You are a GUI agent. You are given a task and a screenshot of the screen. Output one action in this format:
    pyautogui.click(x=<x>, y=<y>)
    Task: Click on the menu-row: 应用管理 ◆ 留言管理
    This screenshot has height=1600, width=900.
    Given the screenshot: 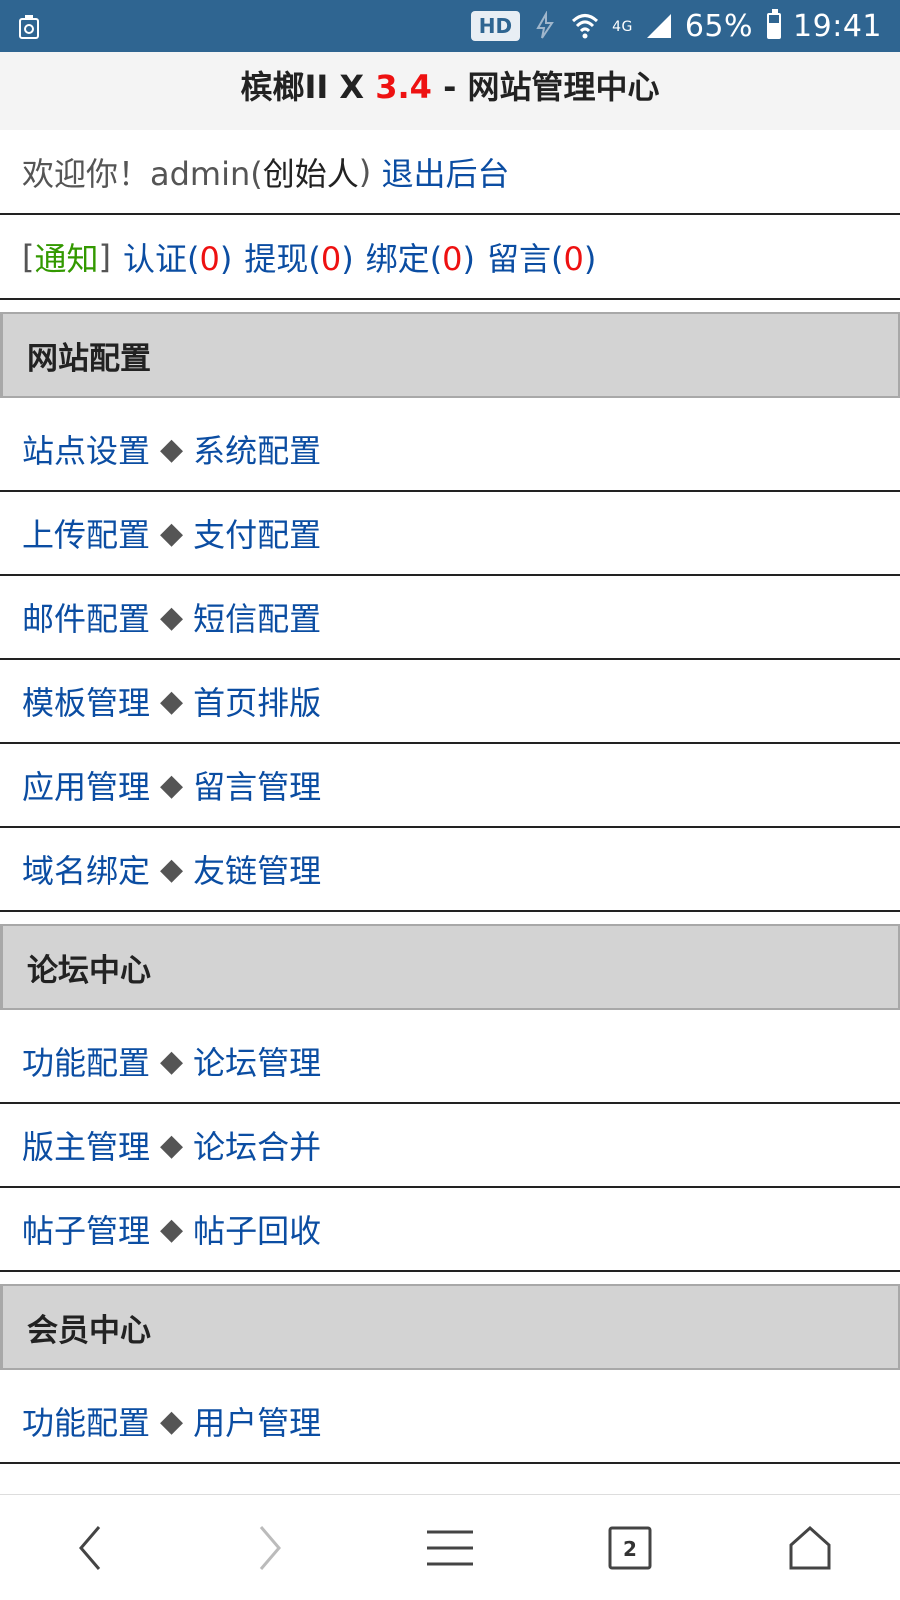 What is the action you would take?
    pyautogui.click(x=450, y=786)
    